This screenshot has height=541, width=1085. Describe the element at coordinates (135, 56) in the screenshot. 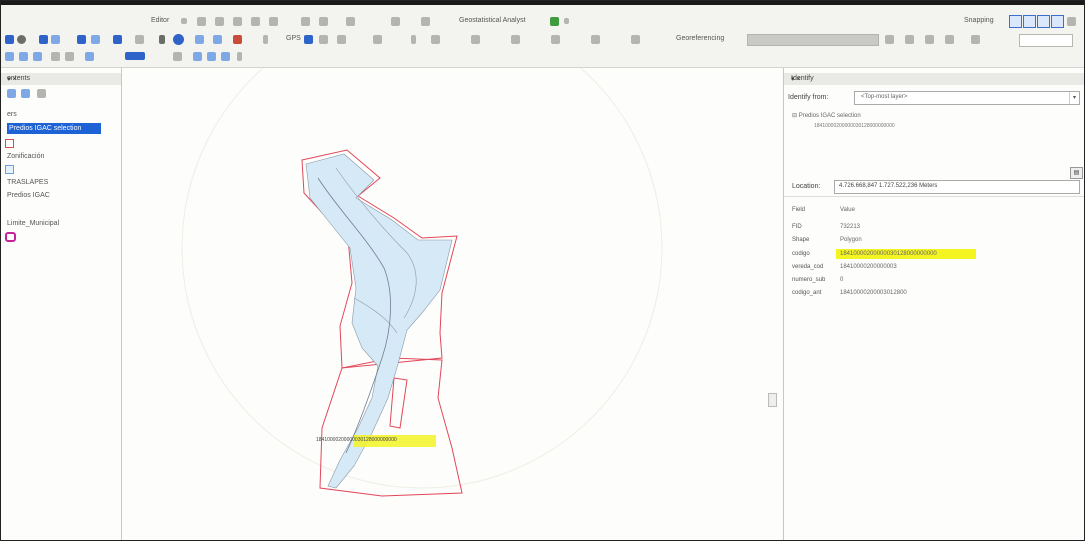

I see `scale-box-icon` at that location.